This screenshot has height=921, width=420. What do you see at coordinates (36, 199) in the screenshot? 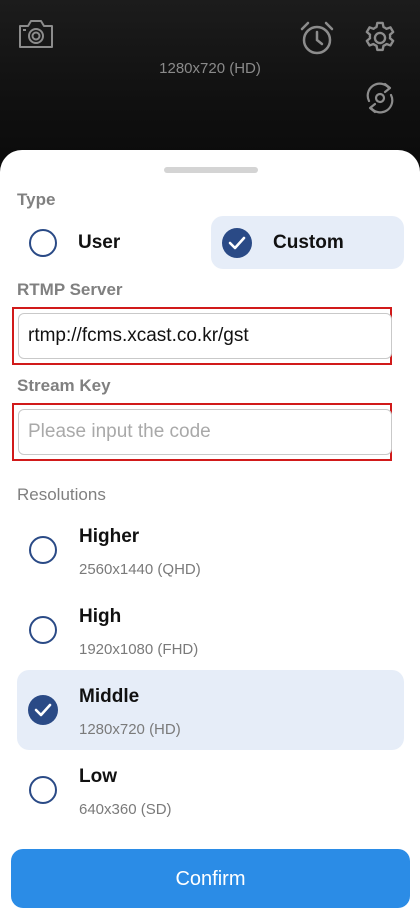
I see `type-label: Type` at bounding box center [36, 199].